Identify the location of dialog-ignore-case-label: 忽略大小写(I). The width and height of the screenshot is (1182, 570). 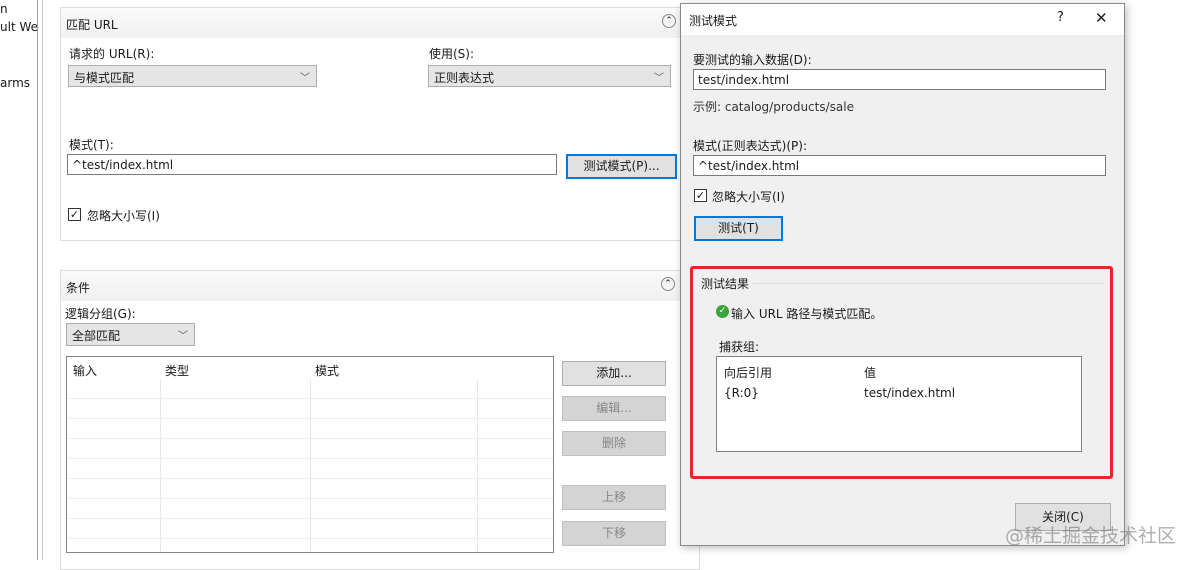
(748, 197).